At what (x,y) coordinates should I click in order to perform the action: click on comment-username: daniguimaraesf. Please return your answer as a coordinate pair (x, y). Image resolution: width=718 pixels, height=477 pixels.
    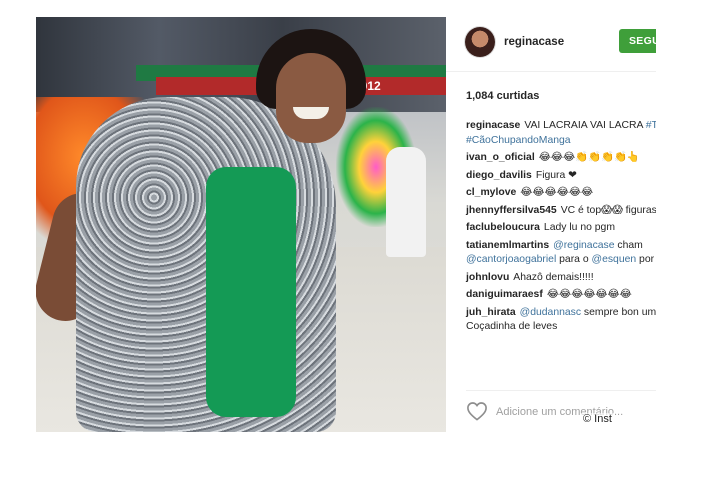
    Looking at the image, I should click on (504, 294).